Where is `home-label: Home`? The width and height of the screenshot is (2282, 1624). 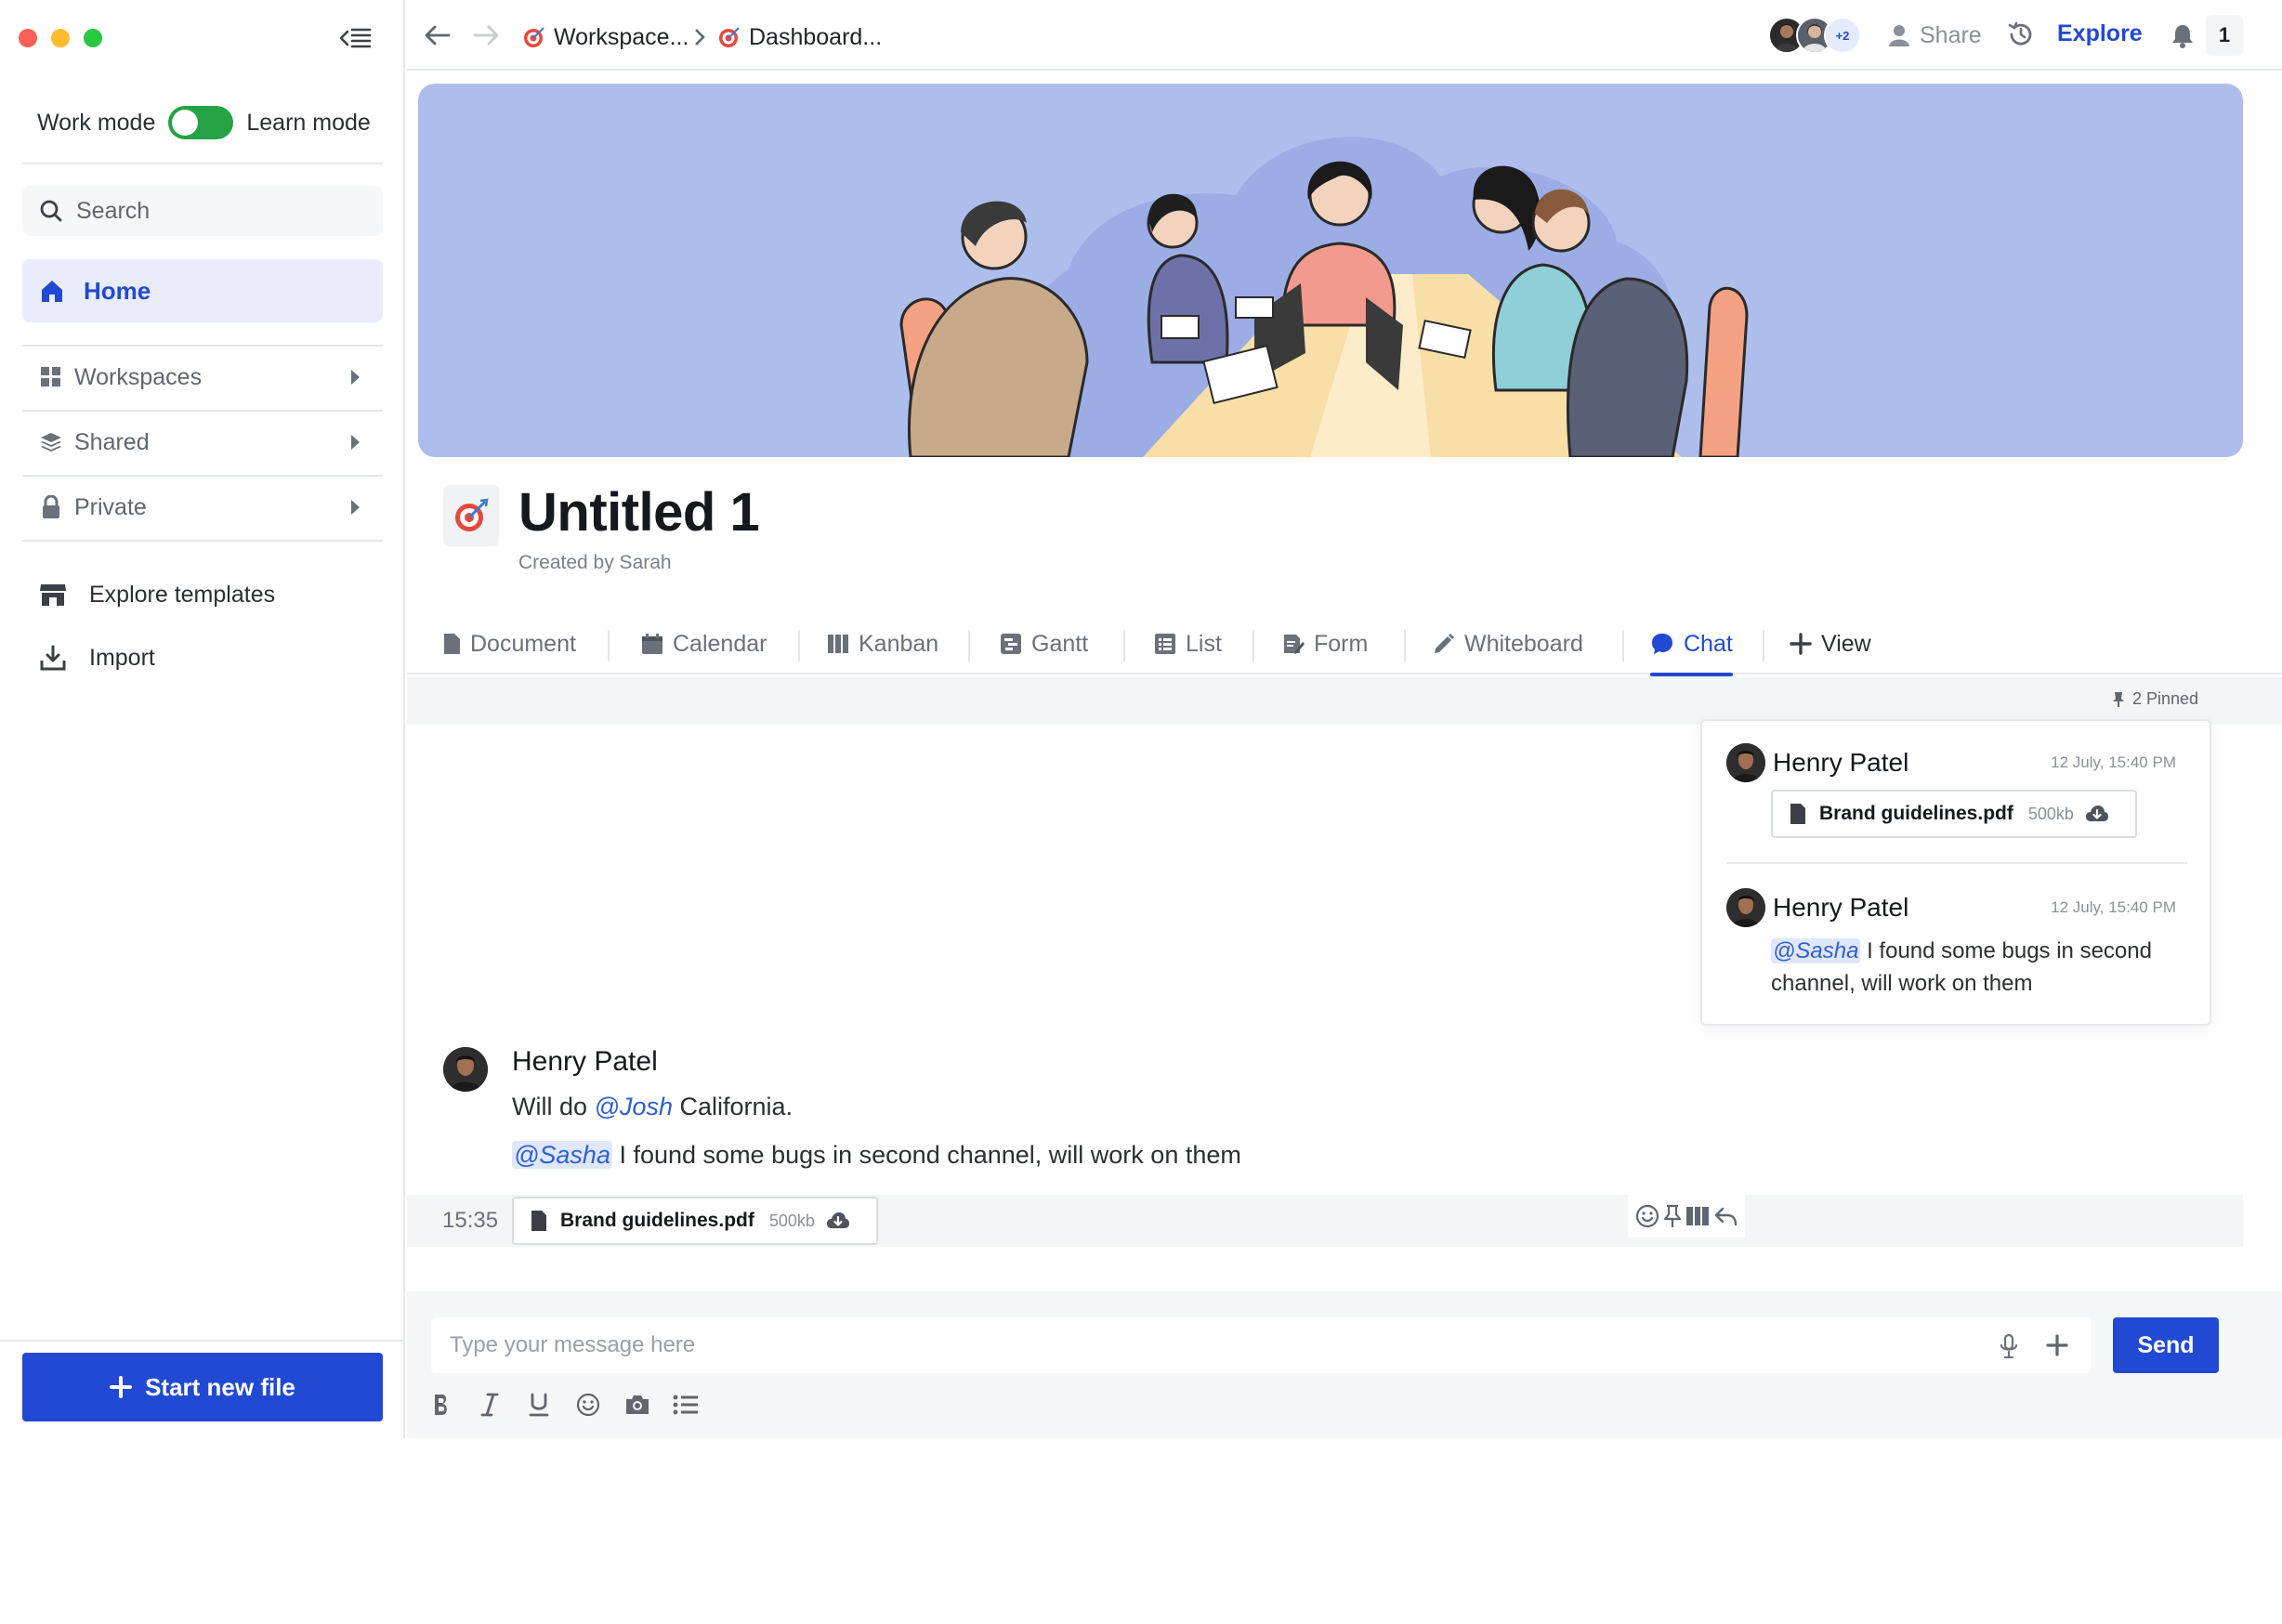 home-label: Home is located at coordinates (117, 291).